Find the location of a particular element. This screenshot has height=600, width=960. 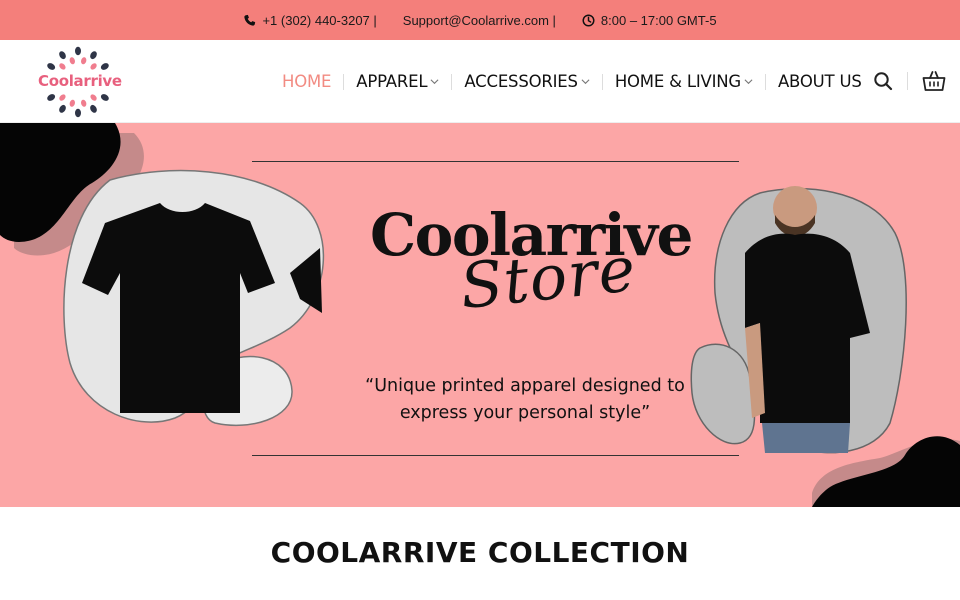

phone-contact: +1 (302) 440-3207 | is located at coordinates (310, 20).